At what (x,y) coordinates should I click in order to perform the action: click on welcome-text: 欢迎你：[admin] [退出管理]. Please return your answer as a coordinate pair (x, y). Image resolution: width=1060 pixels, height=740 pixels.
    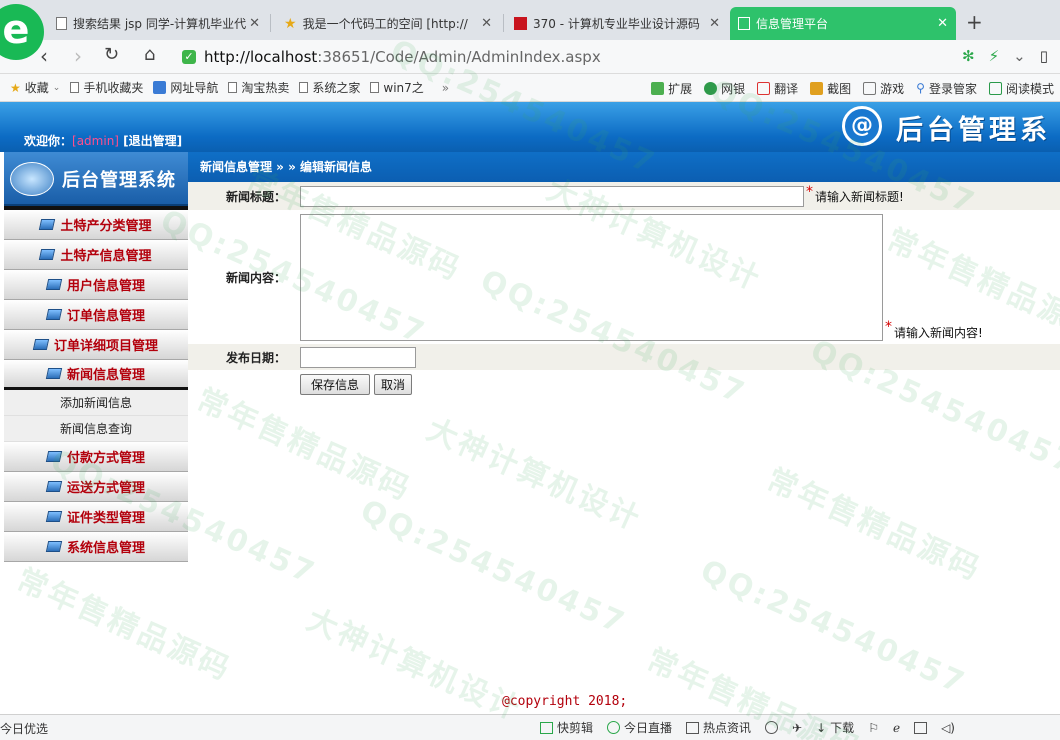
    Looking at the image, I should click on (103, 141).